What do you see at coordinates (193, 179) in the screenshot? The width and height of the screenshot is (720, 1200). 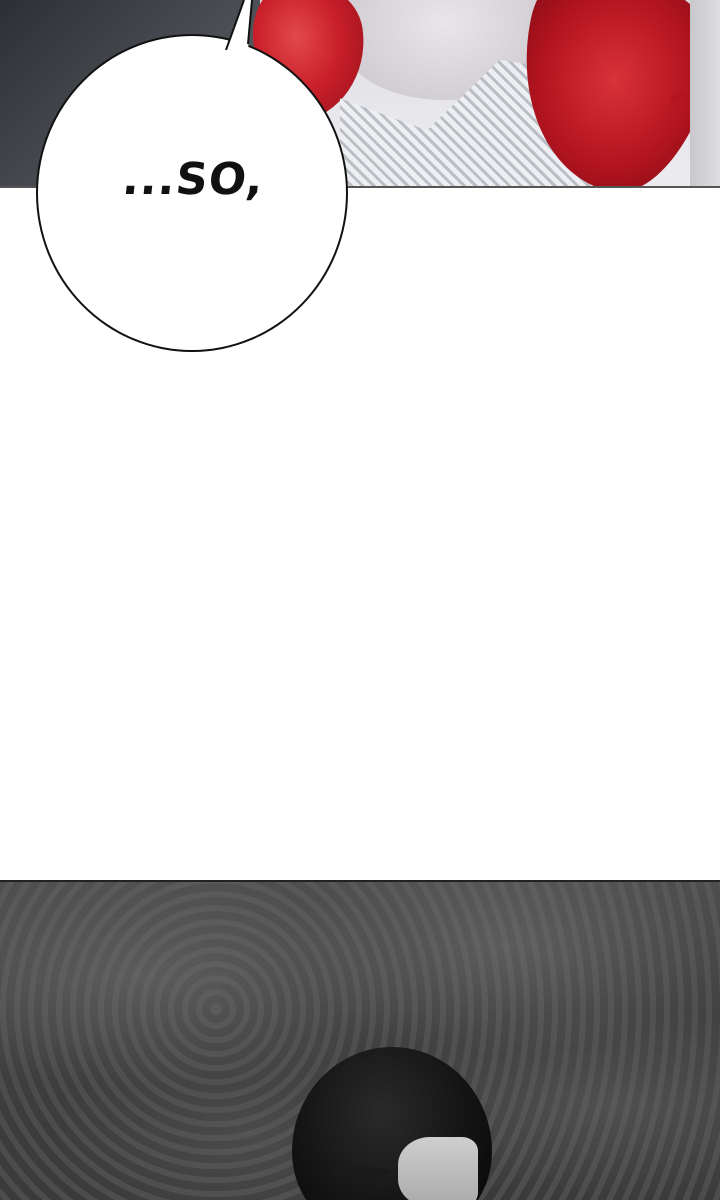 I see `speech-bubble-text: ...SO,` at bounding box center [193, 179].